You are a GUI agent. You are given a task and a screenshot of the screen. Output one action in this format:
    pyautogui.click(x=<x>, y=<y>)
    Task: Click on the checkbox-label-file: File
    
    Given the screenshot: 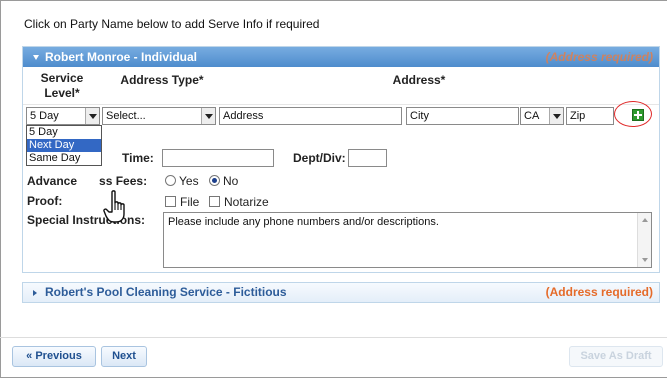 What is the action you would take?
    pyautogui.click(x=190, y=202)
    